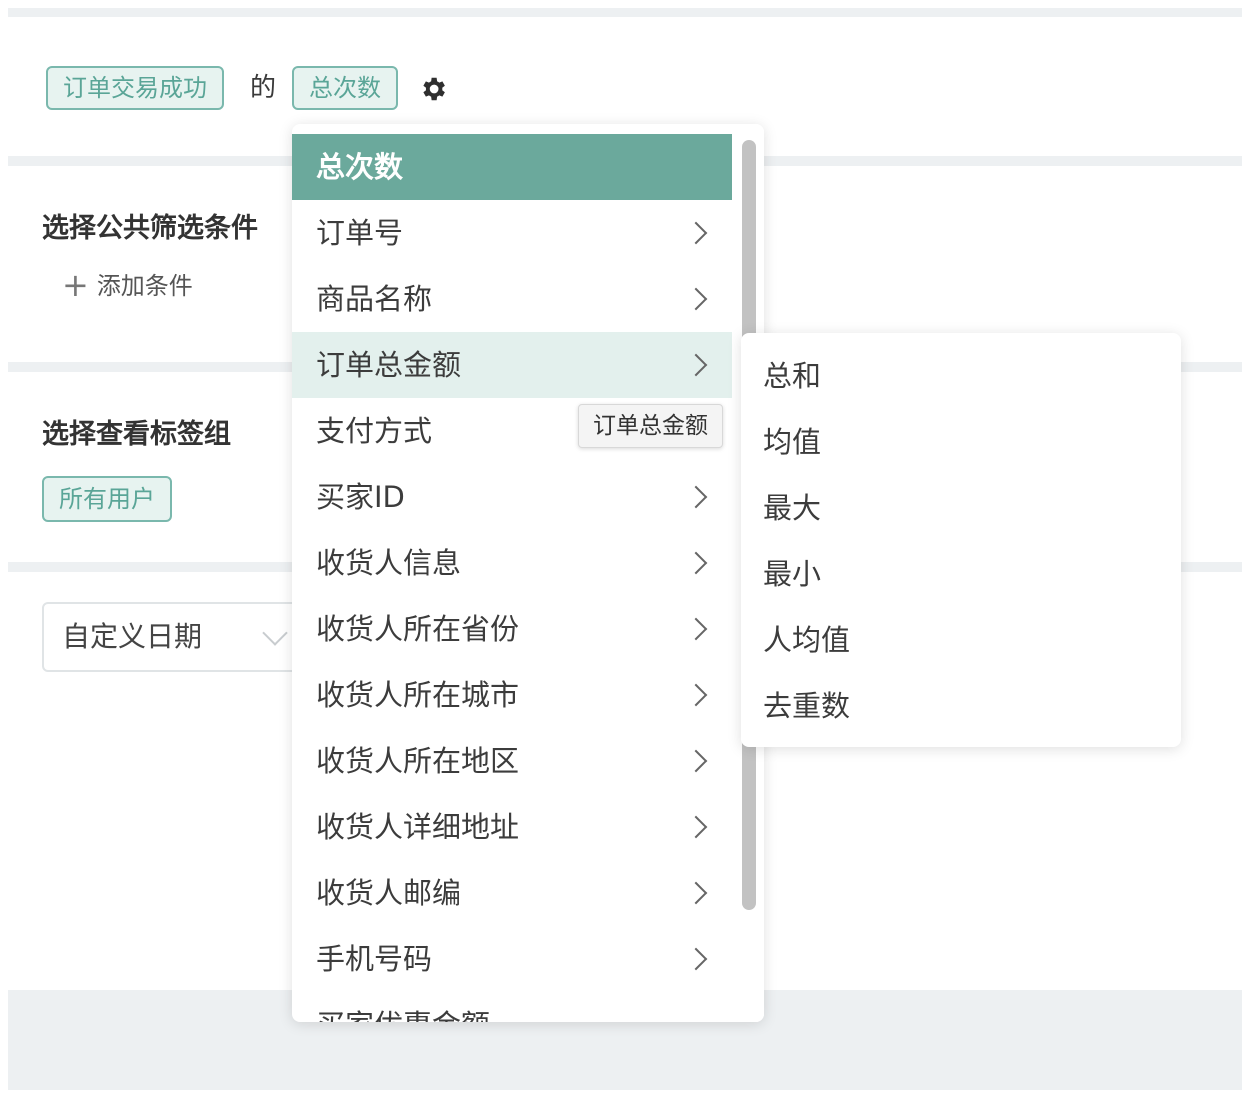 The width and height of the screenshot is (1250, 1096). I want to click on dropdown-item-receiver-city: 收货人所在城市, so click(512, 695).